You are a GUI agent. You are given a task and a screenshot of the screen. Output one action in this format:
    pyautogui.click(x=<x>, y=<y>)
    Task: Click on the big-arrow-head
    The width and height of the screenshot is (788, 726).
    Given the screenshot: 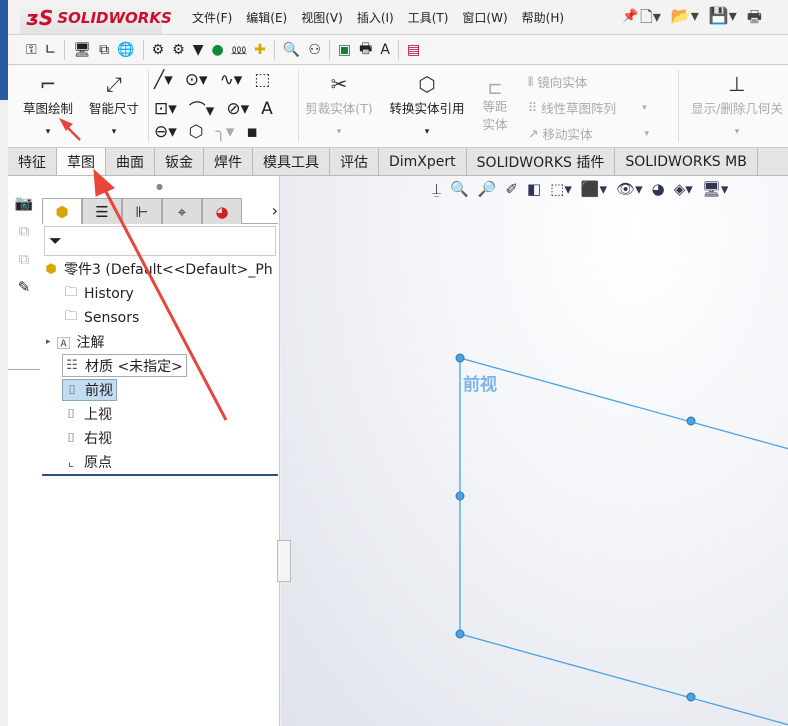 What is the action you would take?
    pyautogui.click(x=104, y=182)
    